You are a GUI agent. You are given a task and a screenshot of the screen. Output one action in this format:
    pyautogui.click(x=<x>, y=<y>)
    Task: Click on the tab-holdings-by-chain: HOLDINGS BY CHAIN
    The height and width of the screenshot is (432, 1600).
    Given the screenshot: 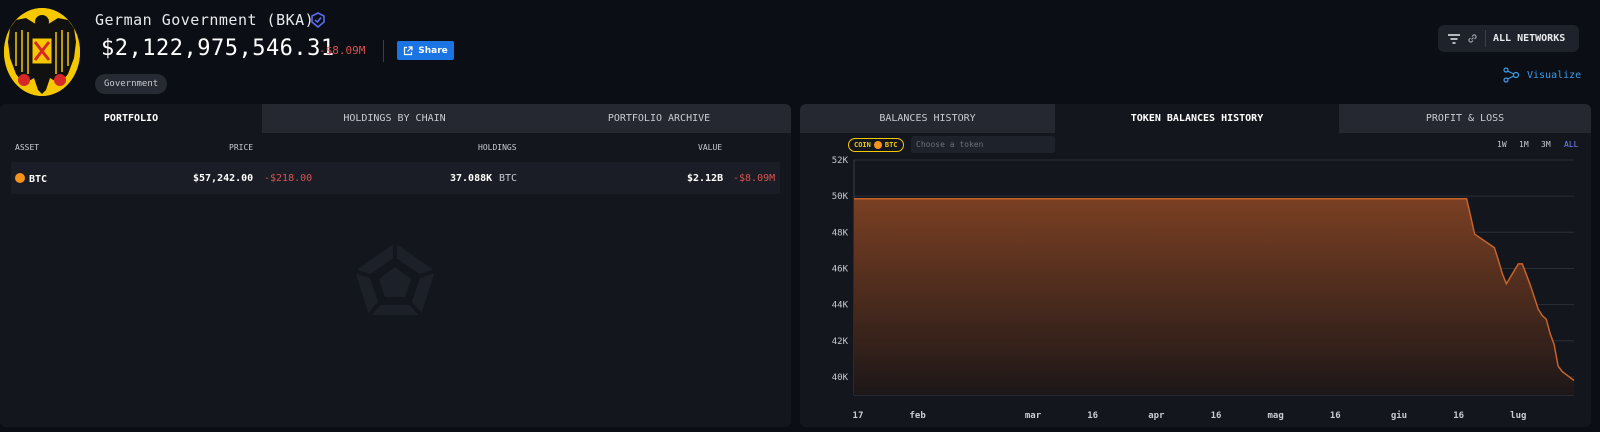 What is the action you would take?
    pyautogui.click(x=394, y=118)
    